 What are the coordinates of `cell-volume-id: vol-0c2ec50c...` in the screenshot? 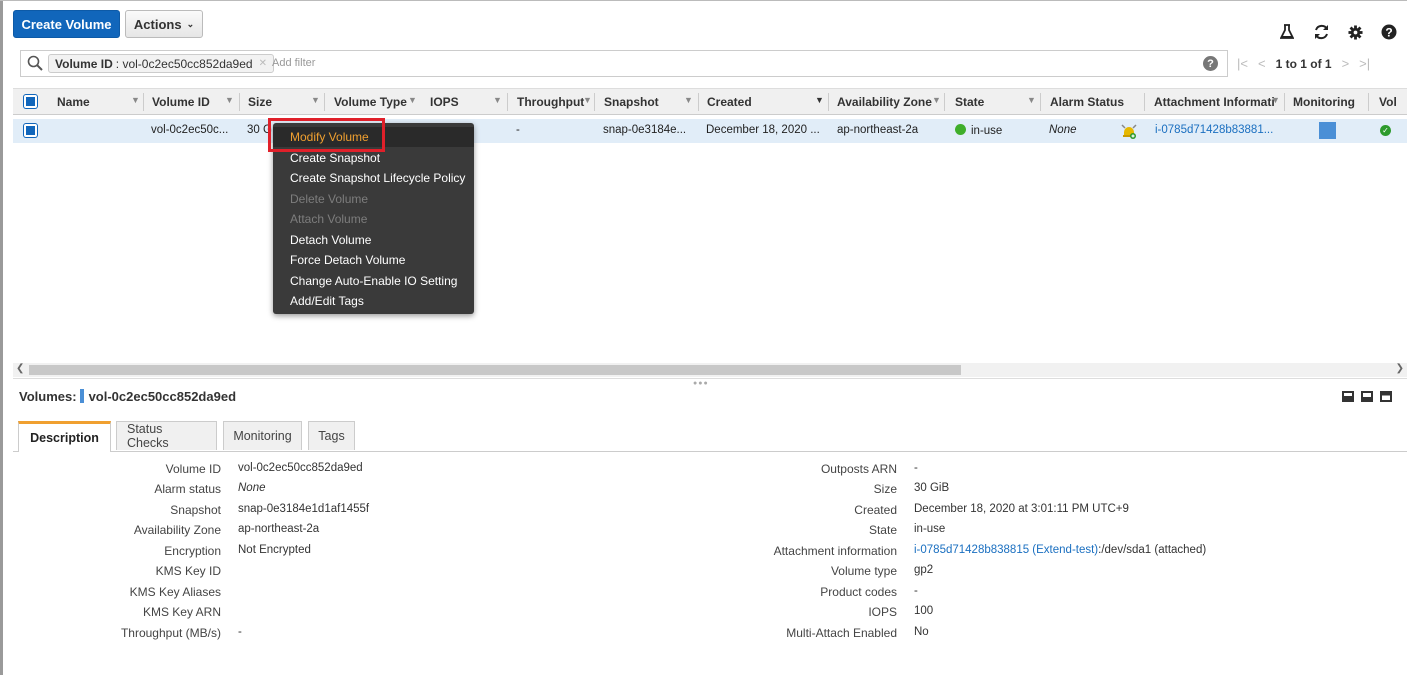 It's located at (190, 130).